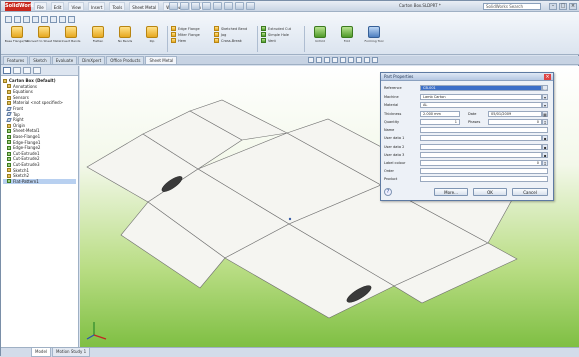  Describe the element at coordinates (173, 6) in the screenshot. I see `new-icon` at that location.